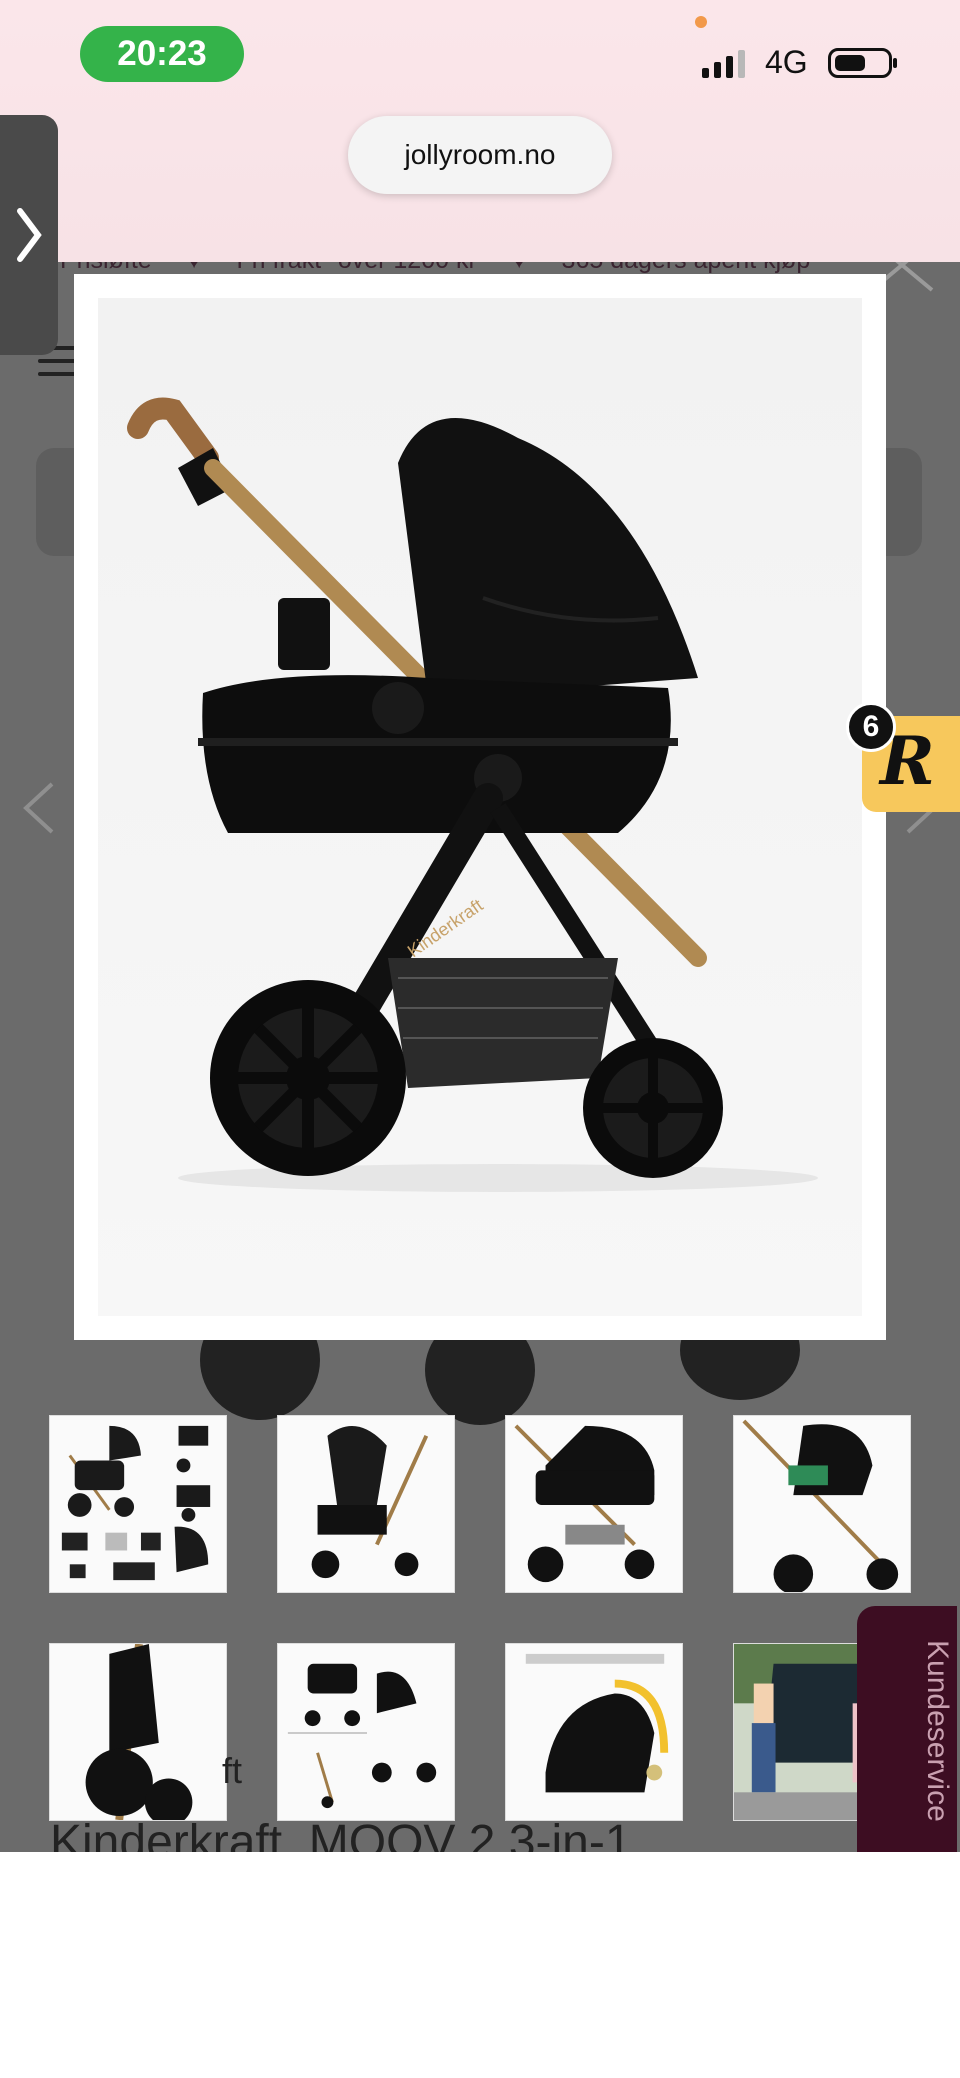  Describe the element at coordinates (786, 62) in the screenshot. I see `network-type: 4G` at that location.